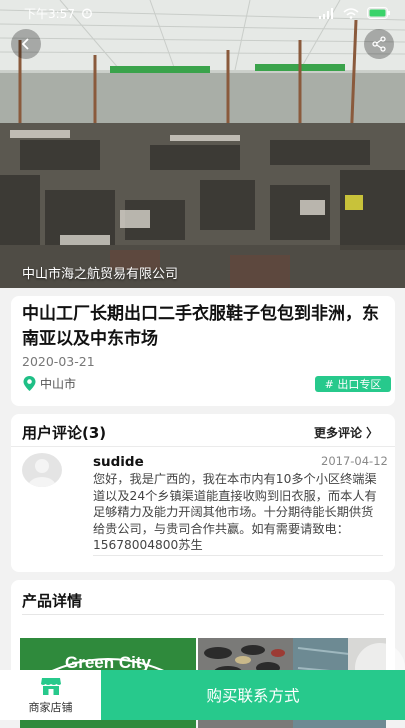 The height and width of the screenshot is (728, 405). I want to click on back-button, so click(26, 44).